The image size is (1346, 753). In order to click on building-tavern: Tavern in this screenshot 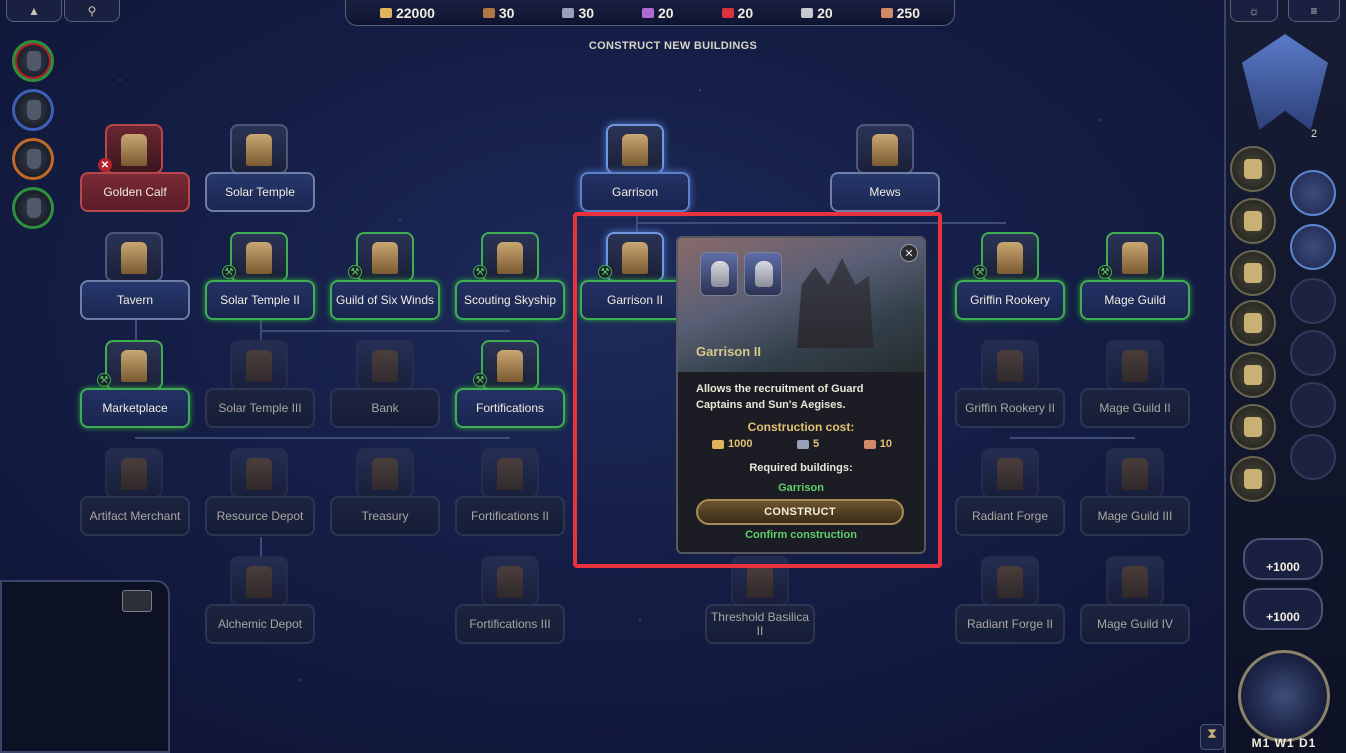, I will do `click(135, 300)`.